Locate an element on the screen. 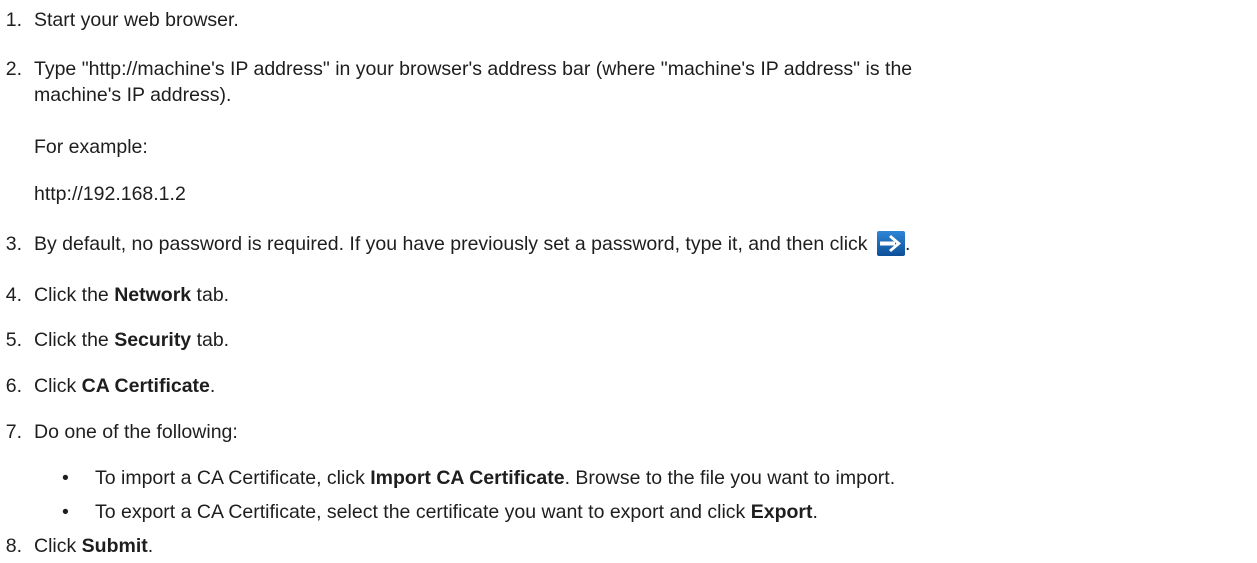 Image resolution: width=1257 pixels, height=563 pixels. example-label: For example: is located at coordinates (91, 147).